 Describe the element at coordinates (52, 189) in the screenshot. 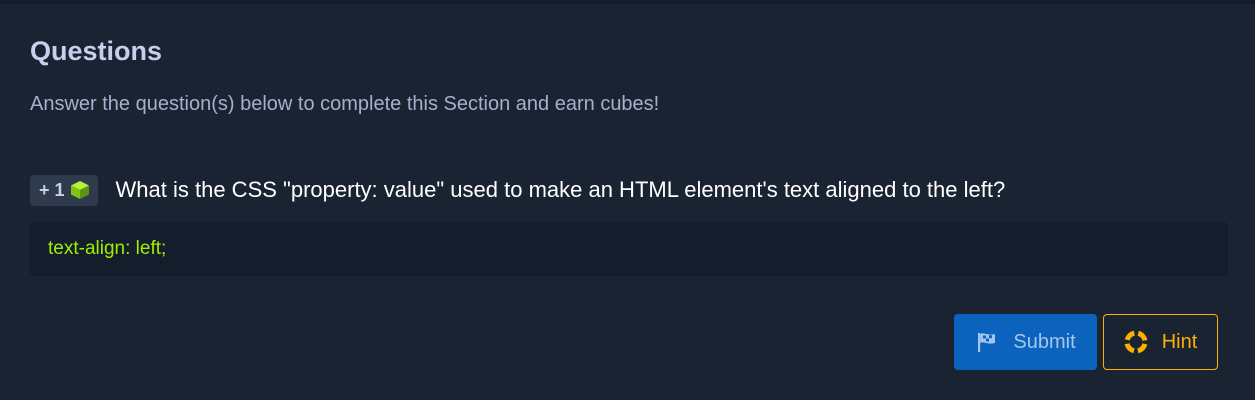

I see `reward-amount: + 1` at that location.